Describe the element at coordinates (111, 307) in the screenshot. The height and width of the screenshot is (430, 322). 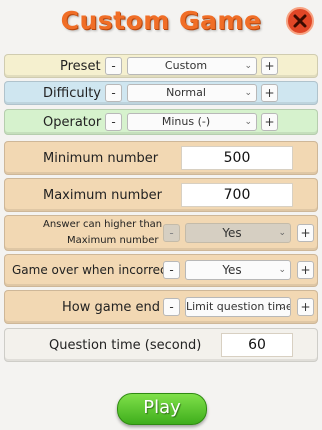
I see `how-end-label: How game end` at that location.